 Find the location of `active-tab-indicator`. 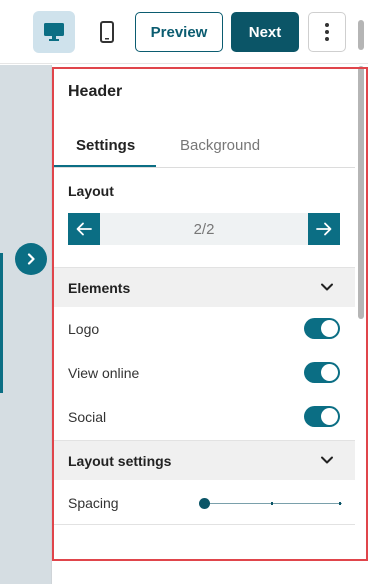

active-tab-indicator is located at coordinates (105, 166).